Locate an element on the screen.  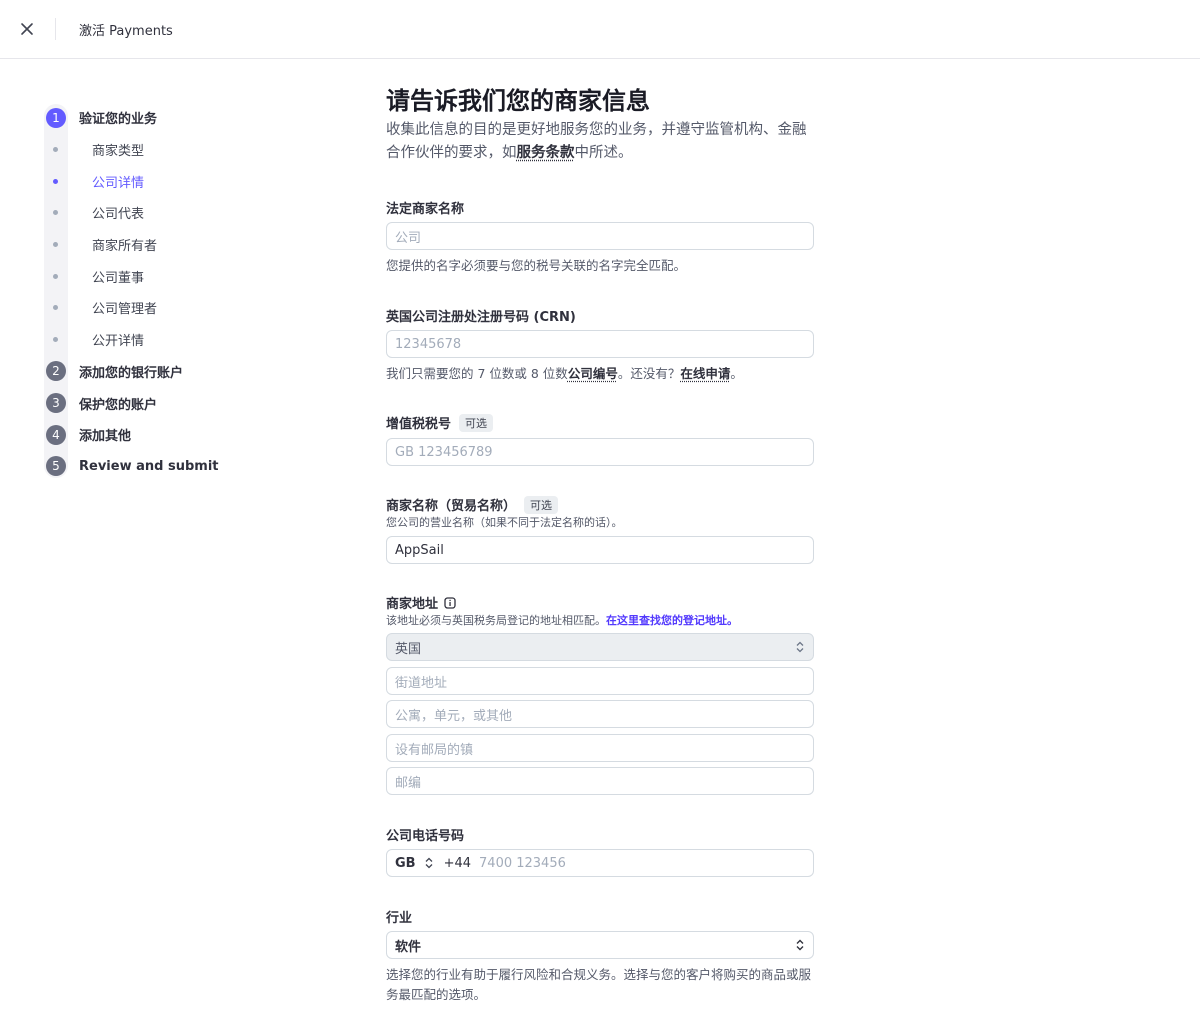
substep-label: 公司详情 is located at coordinates (118, 183).